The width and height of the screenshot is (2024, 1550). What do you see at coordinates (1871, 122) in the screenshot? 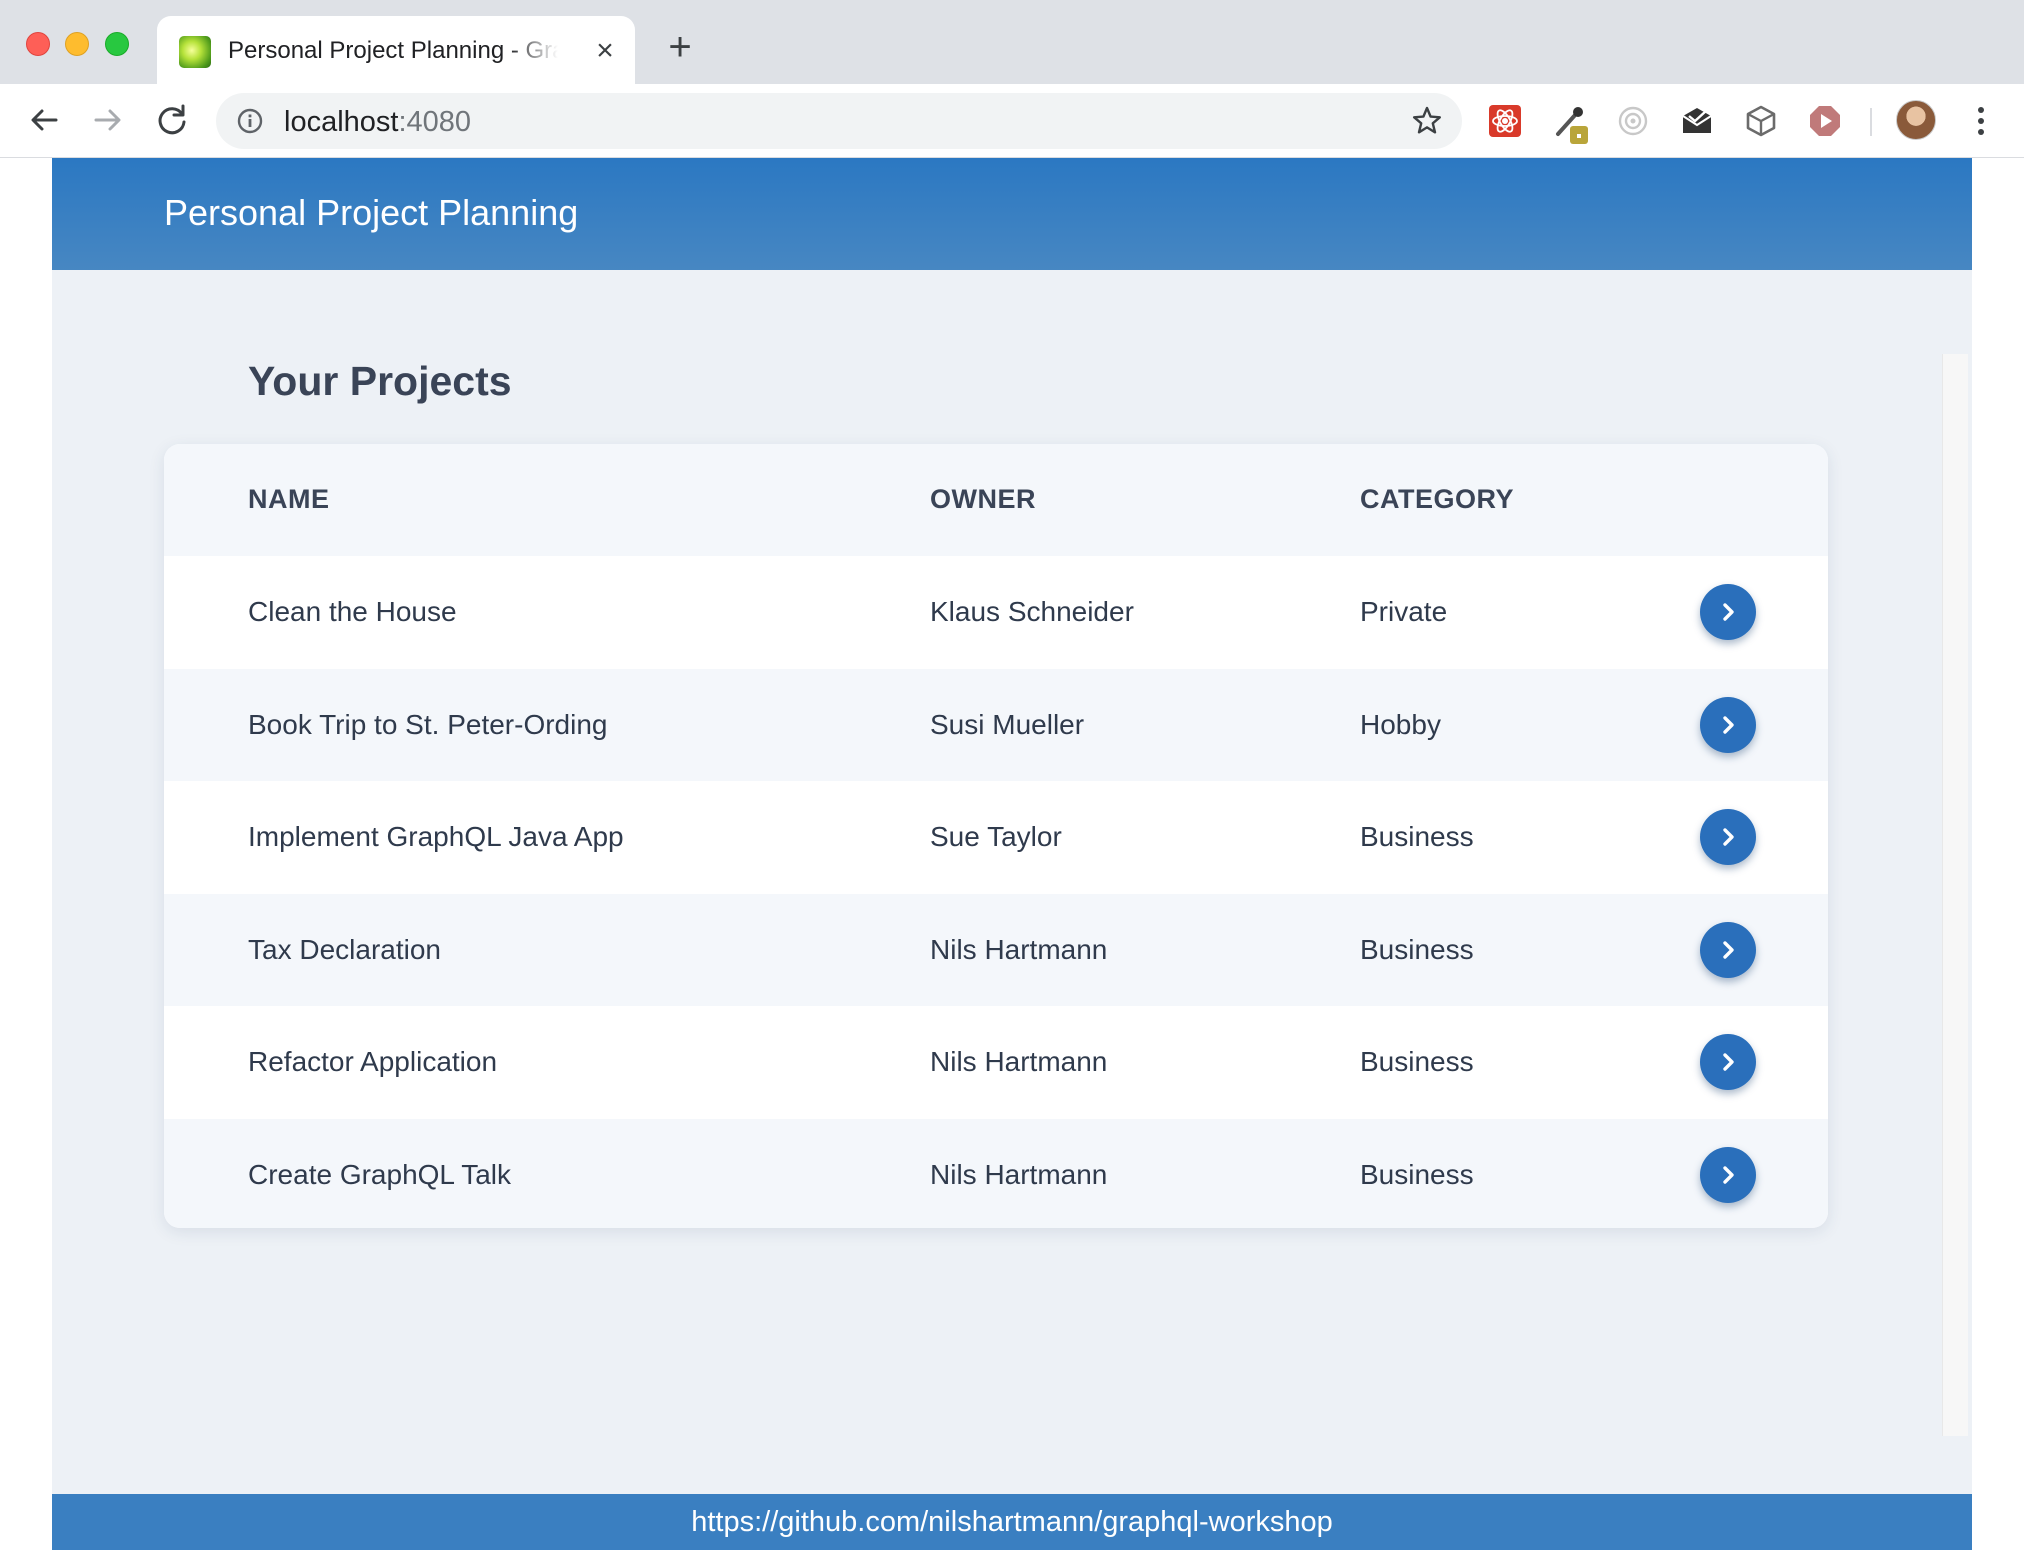
I see `toolbar-separator` at bounding box center [1871, 122].